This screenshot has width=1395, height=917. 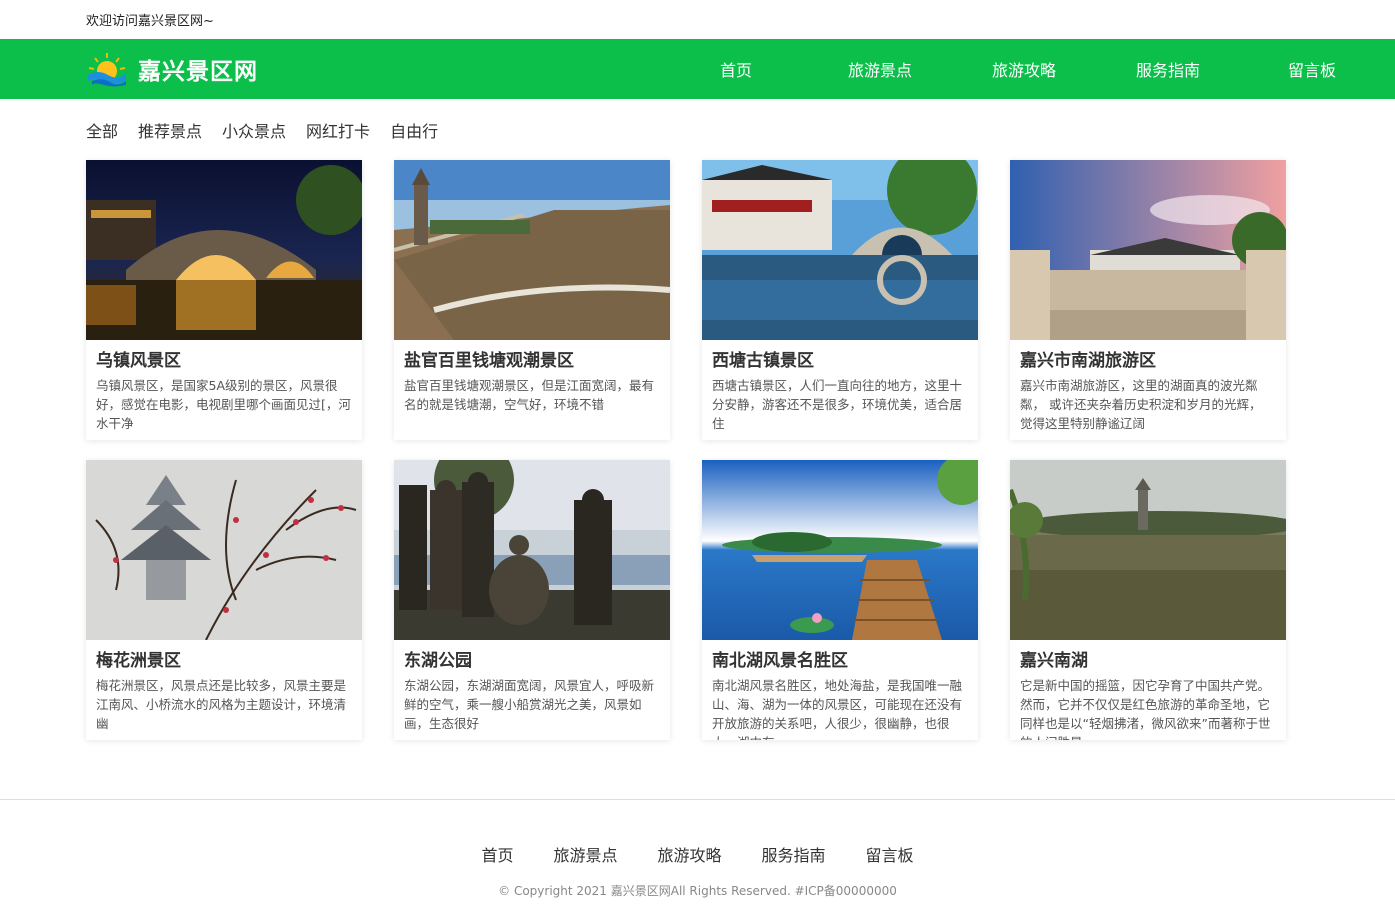 I want to click on meihuazhou-photo, so click(x=224, y=550).